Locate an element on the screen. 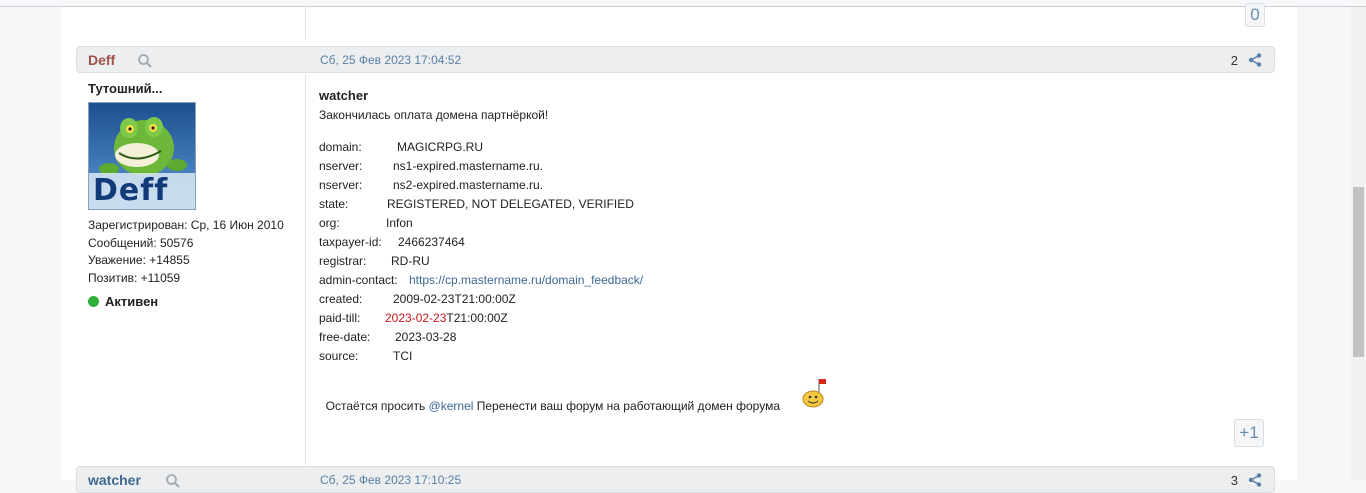 Image resolution: width=1366 pixels, height=493 pixels. user-registered: Зарегистрирован: Ср, 16 Июн 2010 is located at coordinates (186, 225).